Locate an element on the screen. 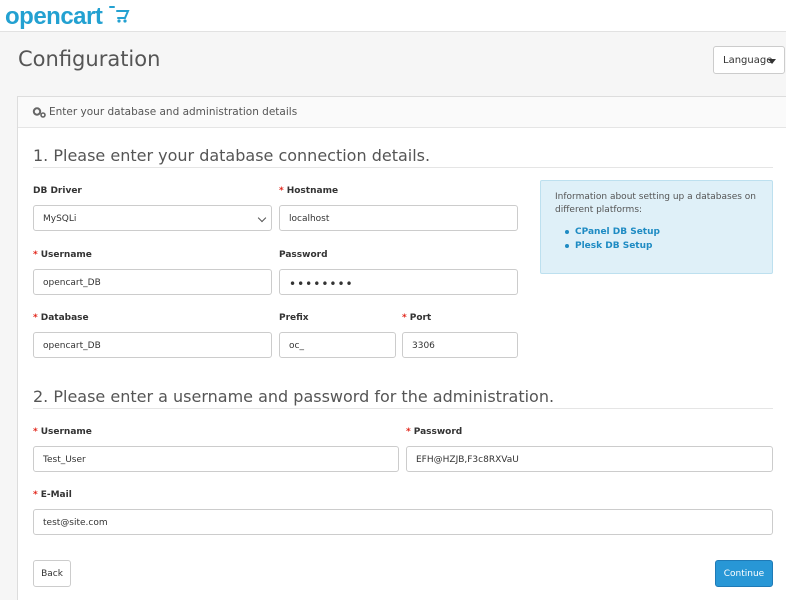 This screenshot has width=786, height=600. caret-down-icon is located at coordinates (772, 61).